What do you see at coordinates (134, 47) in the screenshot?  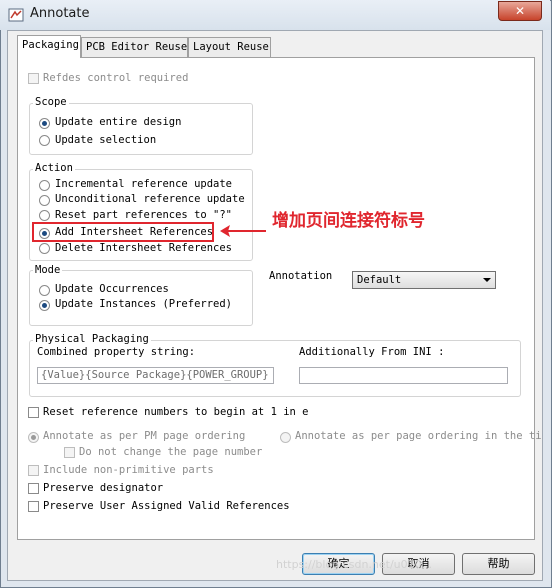 I see `tab-pcb-editor-reuse: PCB Editor Reuse` at bounding box center [134, 47].